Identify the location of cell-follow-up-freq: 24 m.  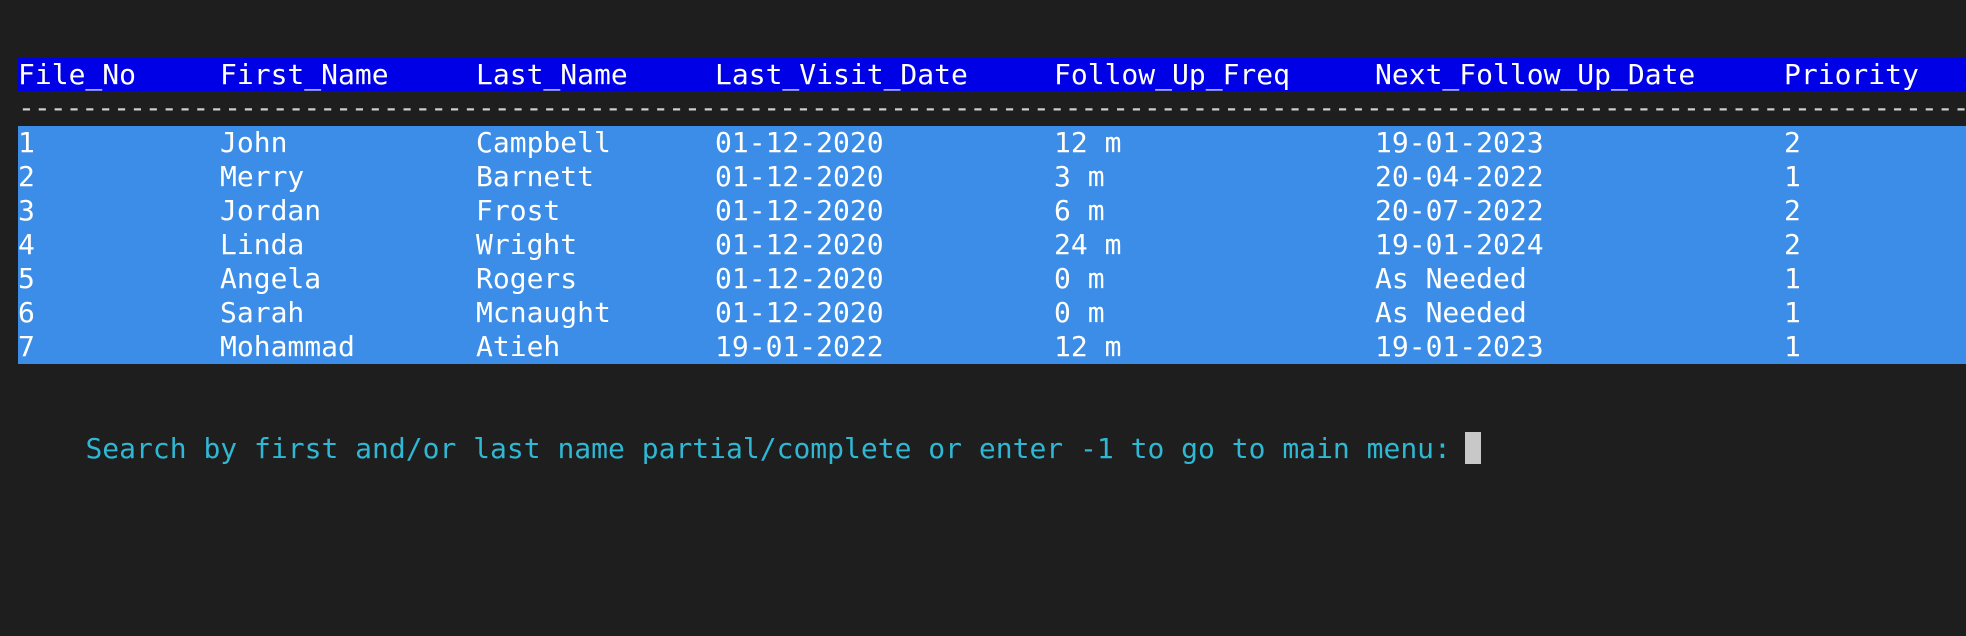
(1088, 244).